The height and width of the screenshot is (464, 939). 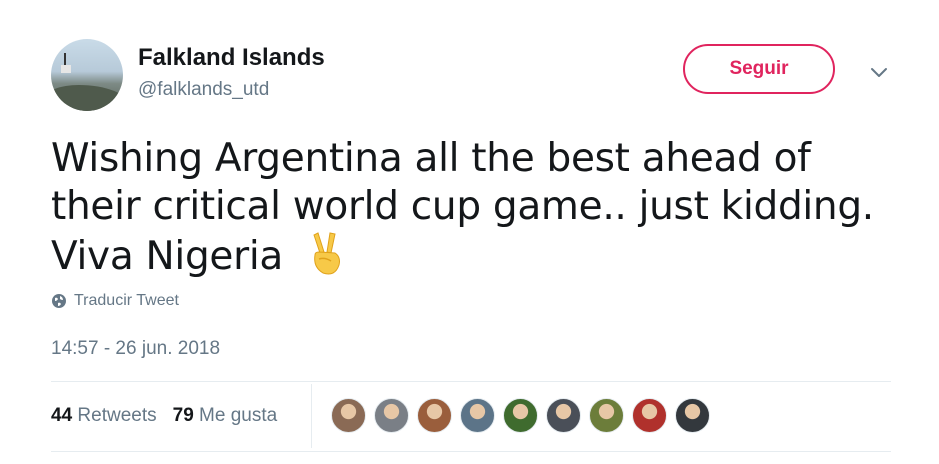 I want to click on likes-stat: 79 Me gusta, so click(x=225, y=416).